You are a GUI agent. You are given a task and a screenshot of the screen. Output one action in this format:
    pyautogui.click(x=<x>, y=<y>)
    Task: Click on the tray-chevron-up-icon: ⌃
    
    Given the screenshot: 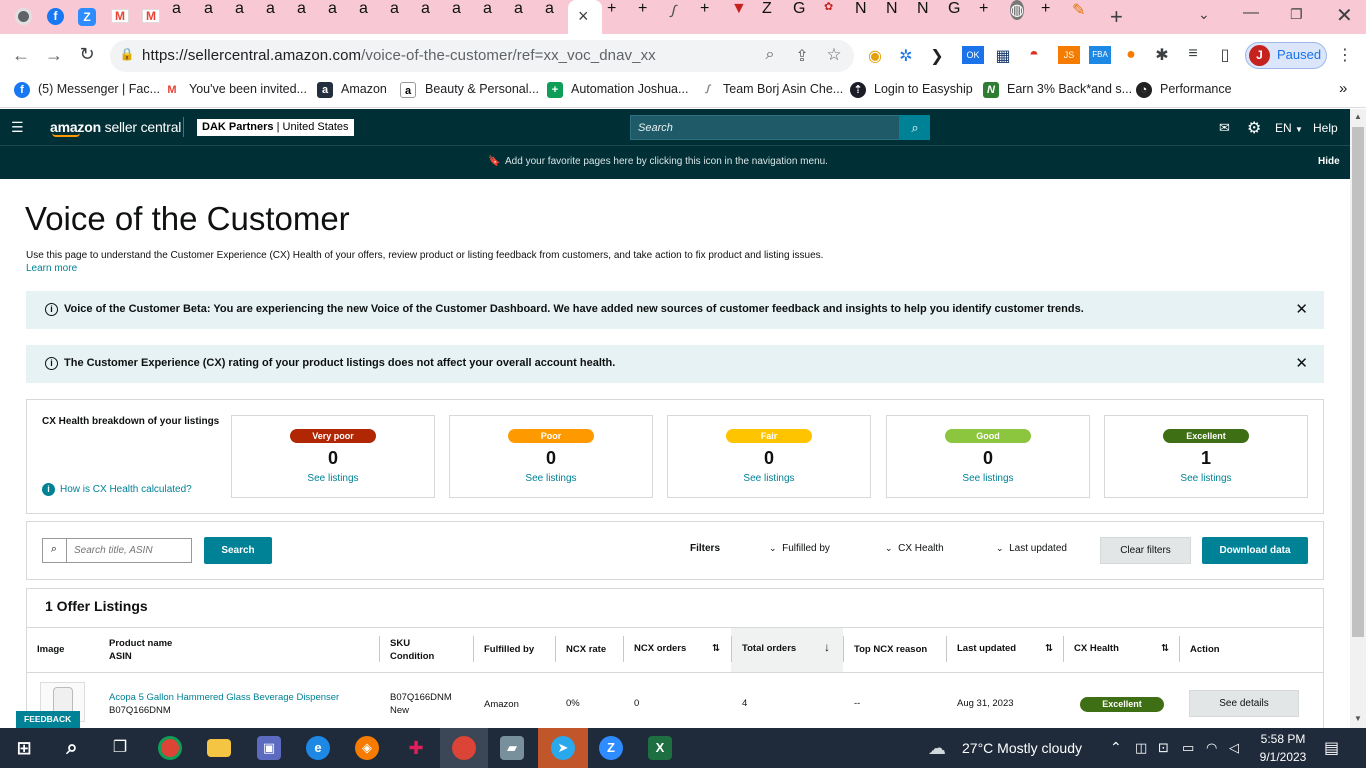 What is the action you would take?
    pyautogui.click(x=1116, y=747)
    